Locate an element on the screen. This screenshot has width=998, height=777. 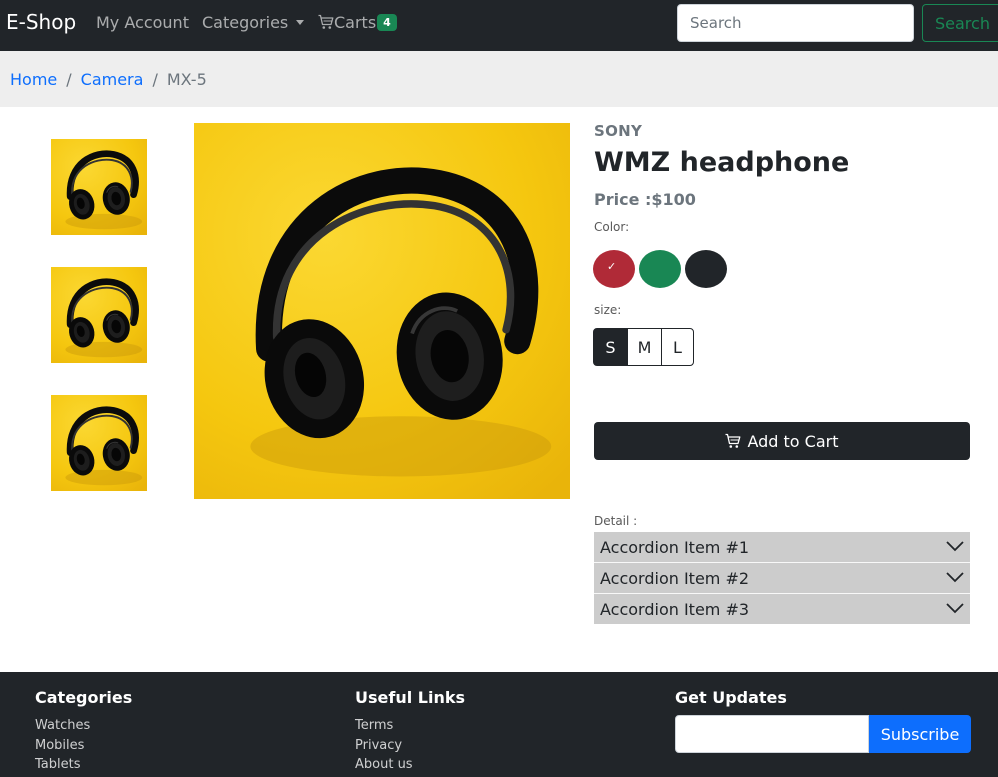
nav-my-account: My Account is located at coordinates (142, 22).